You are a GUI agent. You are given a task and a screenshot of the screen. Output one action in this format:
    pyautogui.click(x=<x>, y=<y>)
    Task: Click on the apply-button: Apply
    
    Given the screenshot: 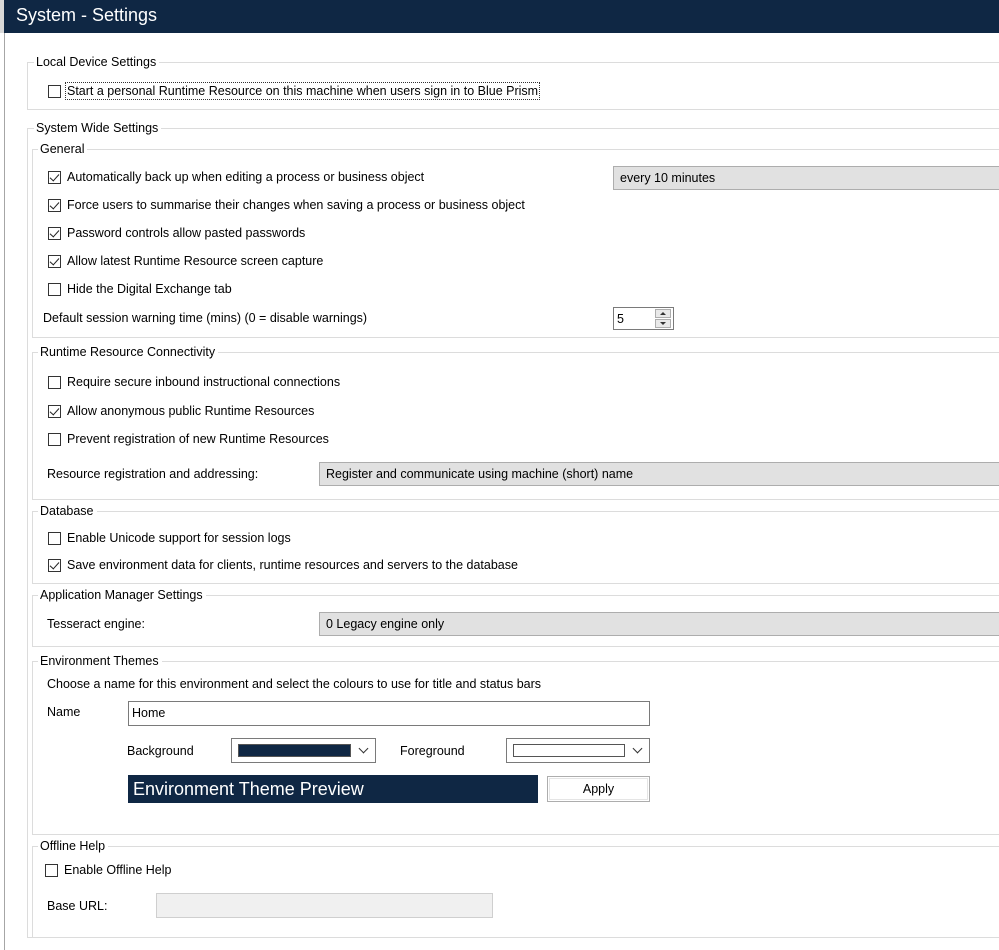 What is the action you would take?
    pyautogui.click(x=598, y=789)
    